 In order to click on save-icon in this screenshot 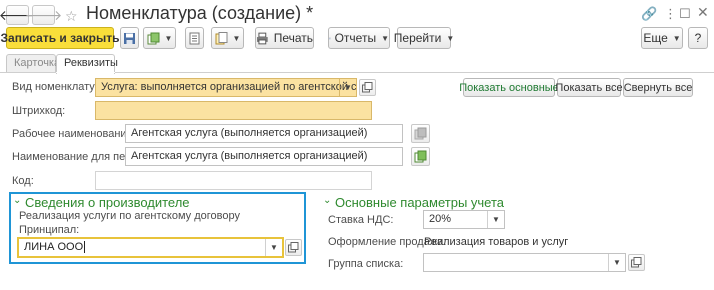, I will do `click(129, 38)`.